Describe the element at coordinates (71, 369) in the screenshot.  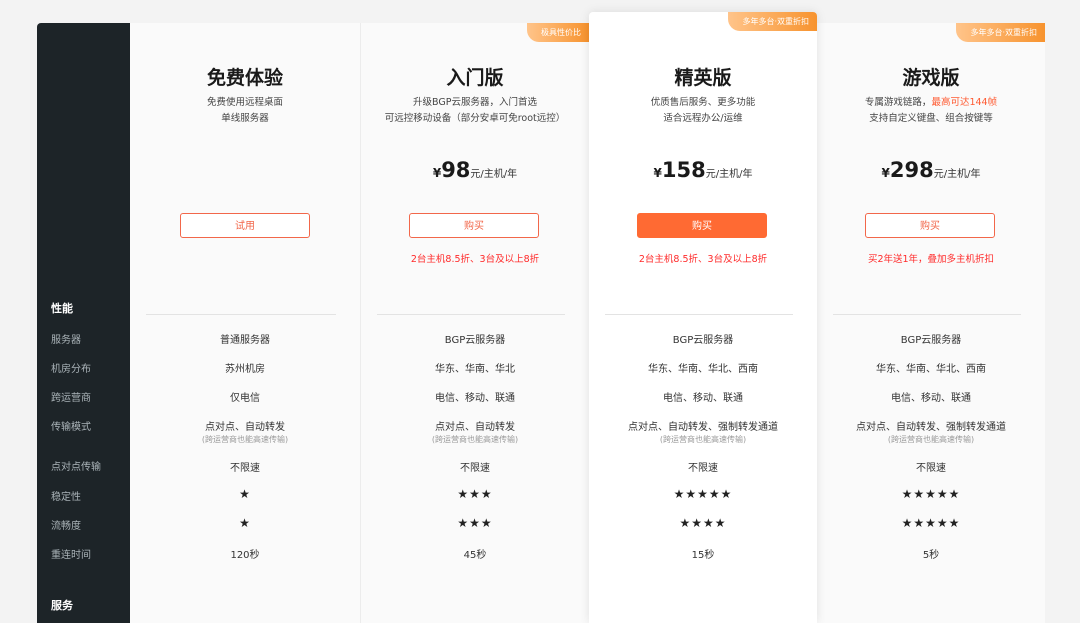
I see `row-label-datacenter: 机房分布` at that location.